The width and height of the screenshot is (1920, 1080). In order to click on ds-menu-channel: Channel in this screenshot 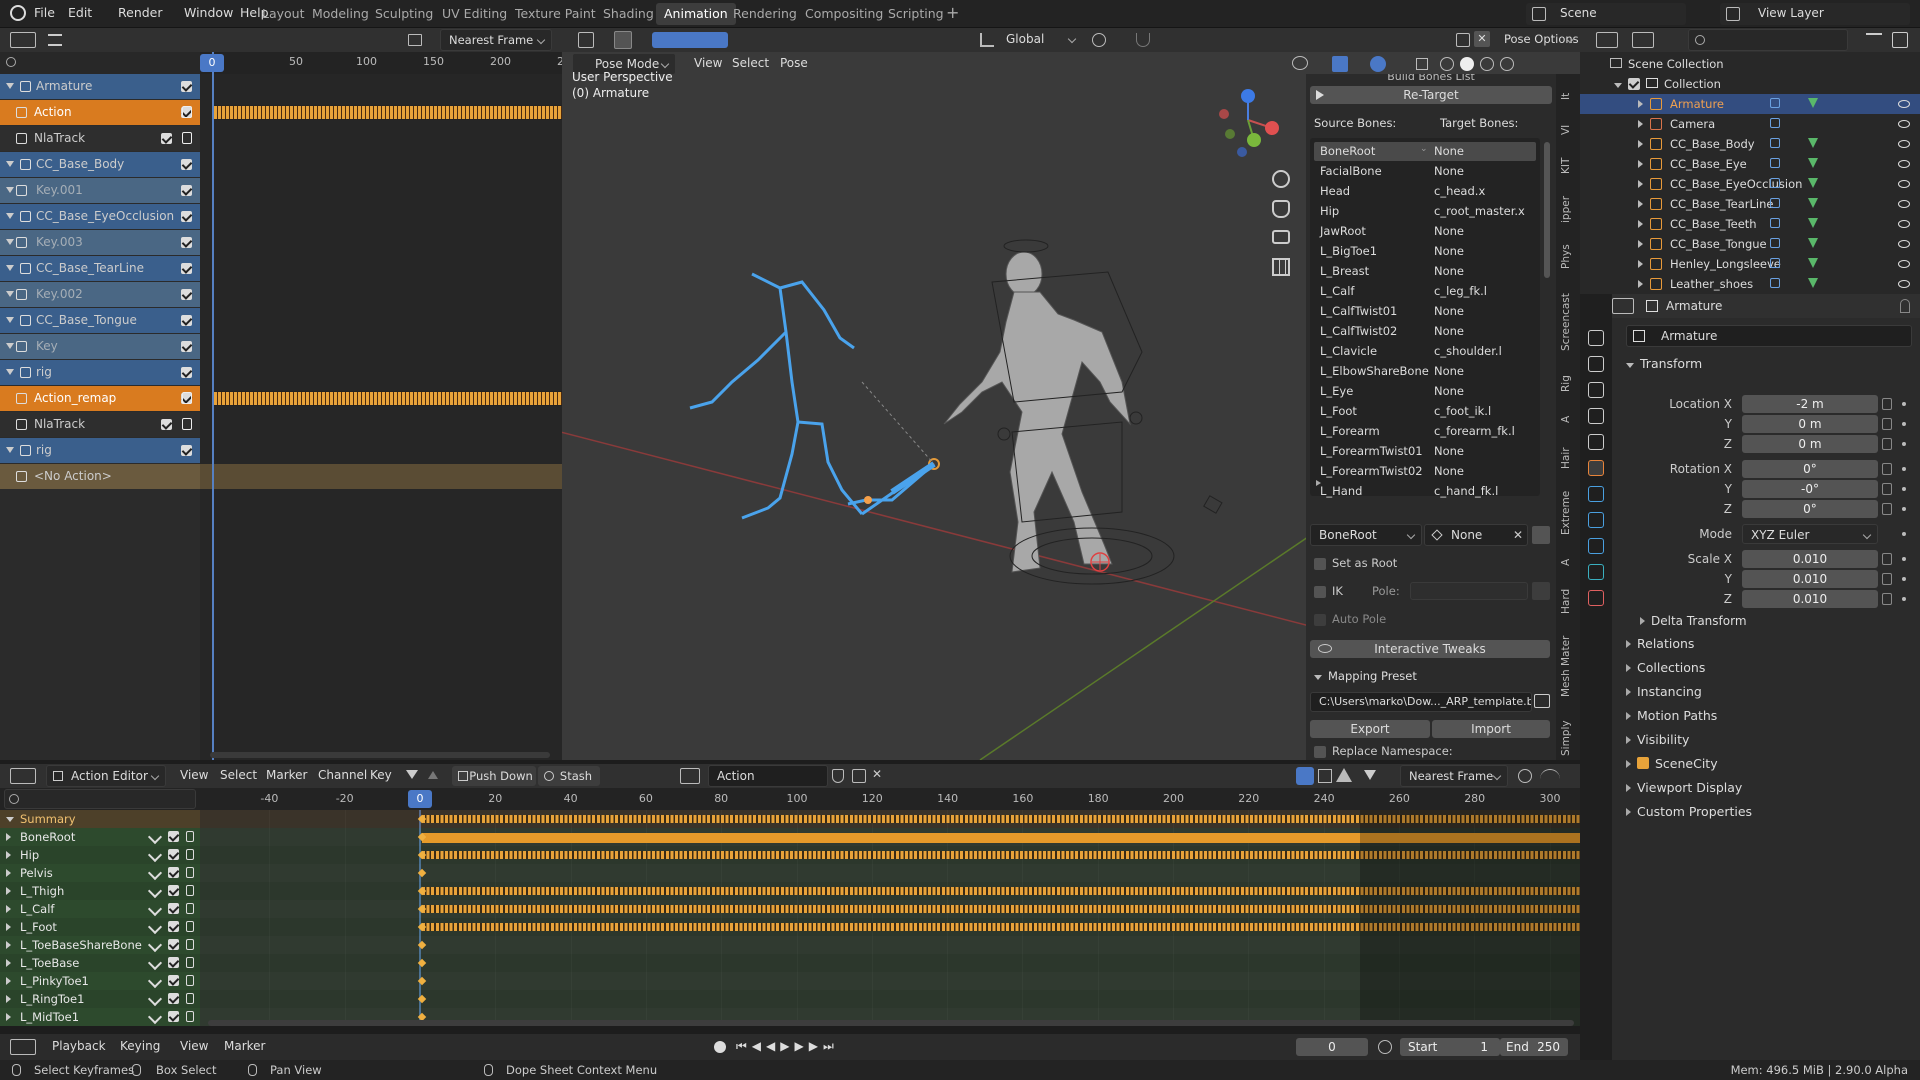, I will do `click(342, 775)`.